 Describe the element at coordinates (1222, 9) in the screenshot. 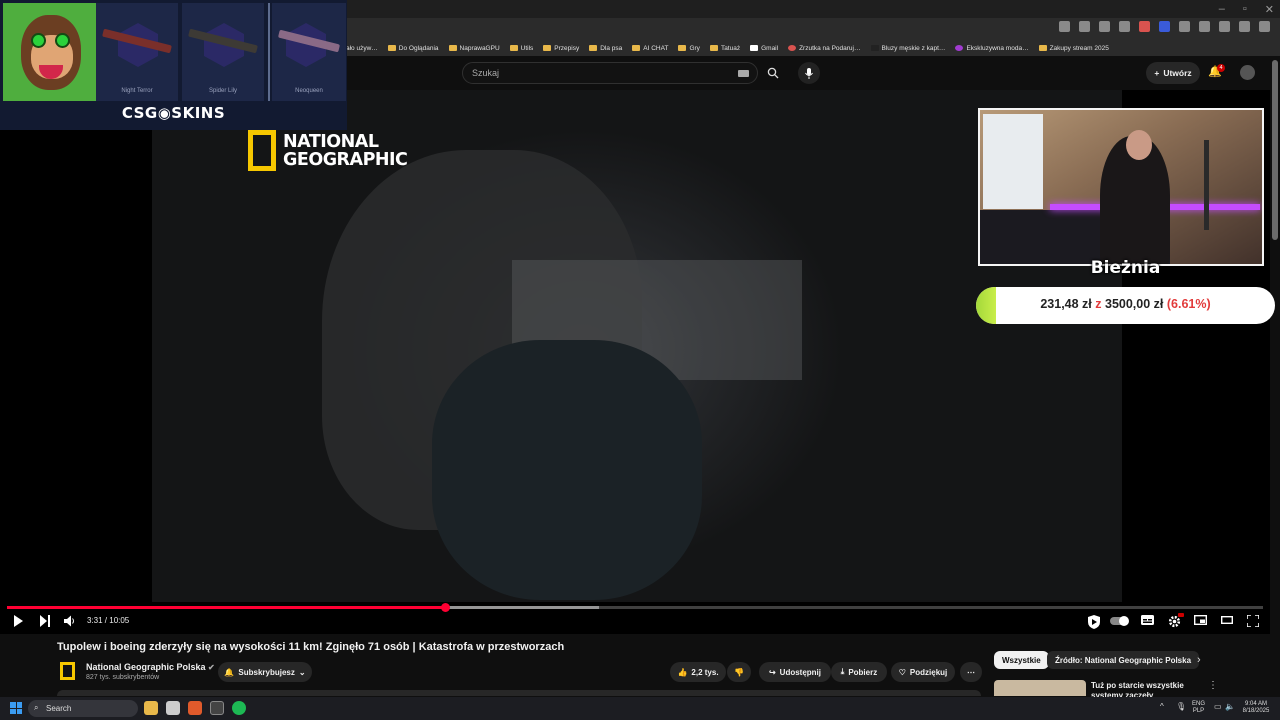

I see `minimize-button: –` at that location.